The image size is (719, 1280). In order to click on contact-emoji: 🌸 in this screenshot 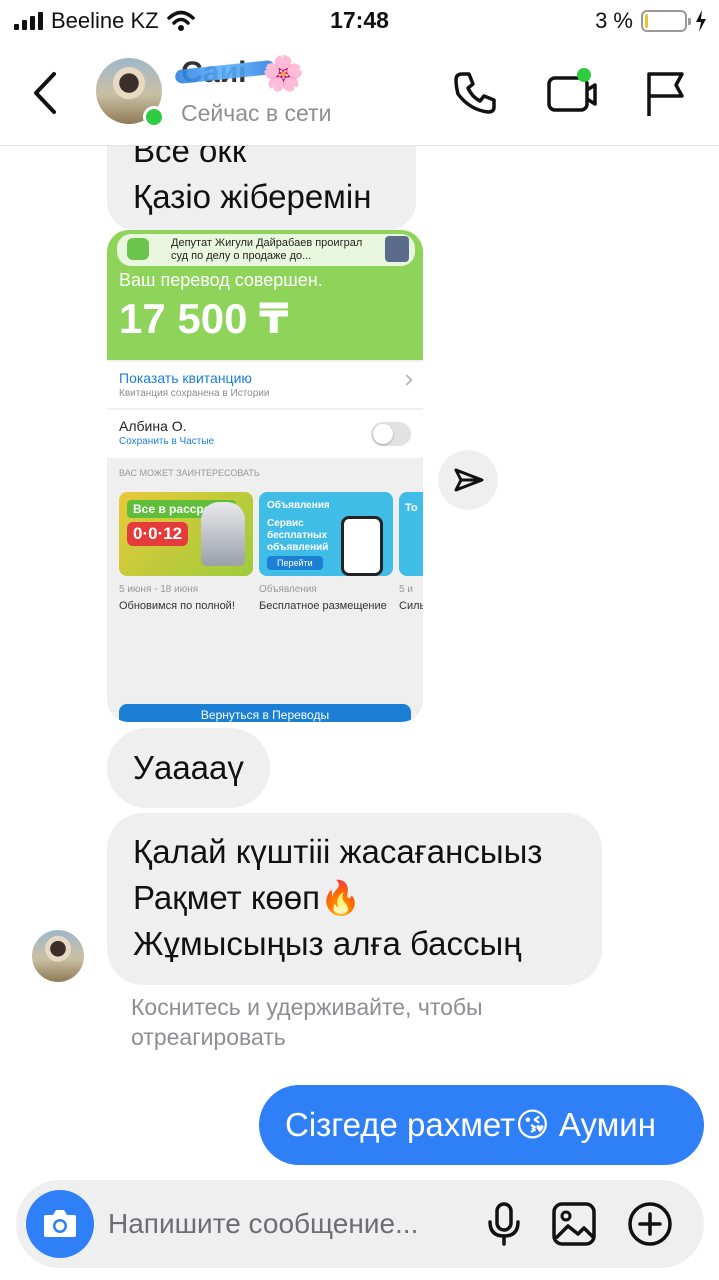, I will do `click(283, 74)`.